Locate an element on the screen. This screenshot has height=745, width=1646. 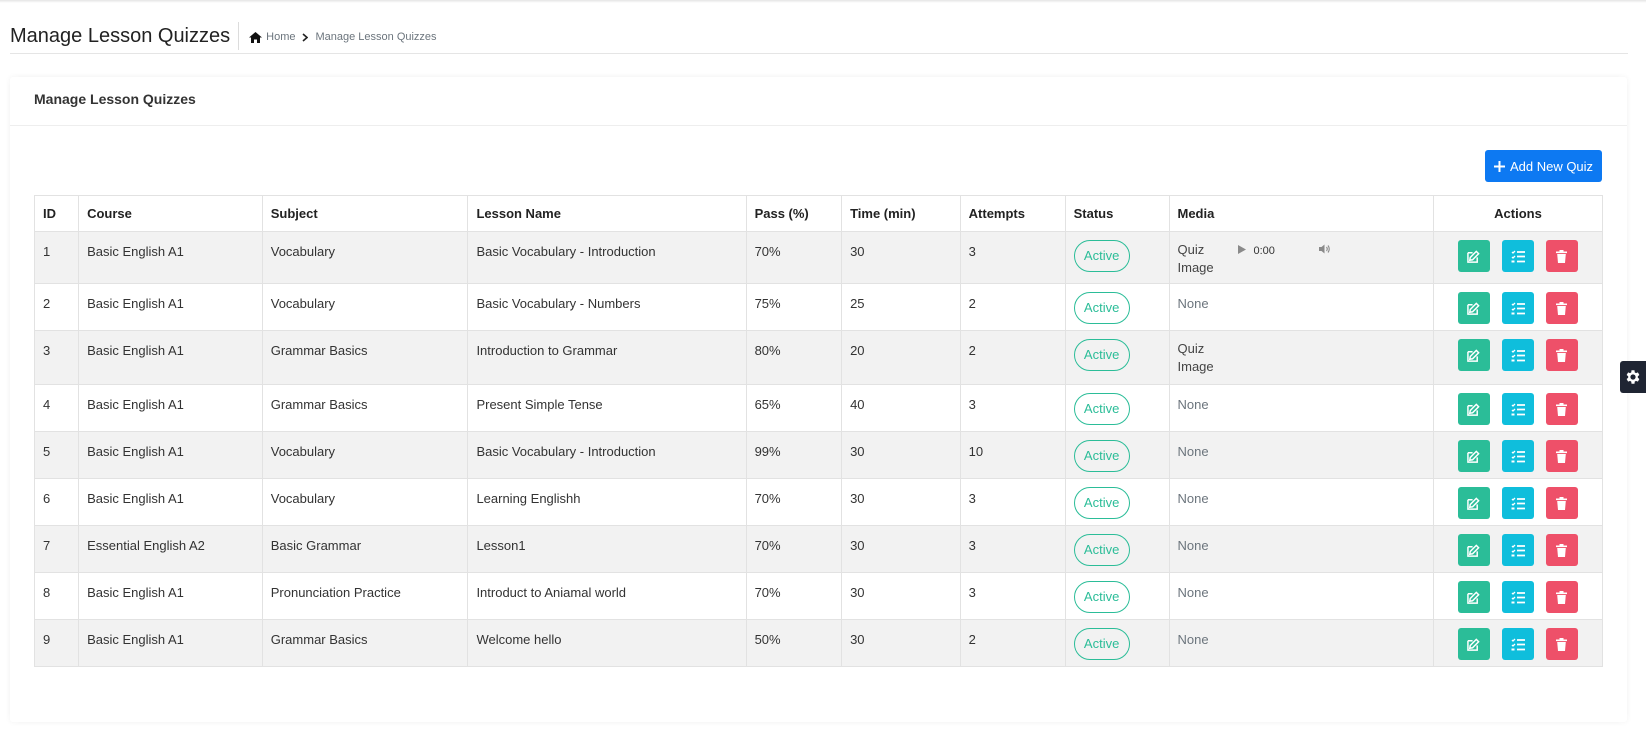
settings-toggle is located at coordinates (1633, 377).